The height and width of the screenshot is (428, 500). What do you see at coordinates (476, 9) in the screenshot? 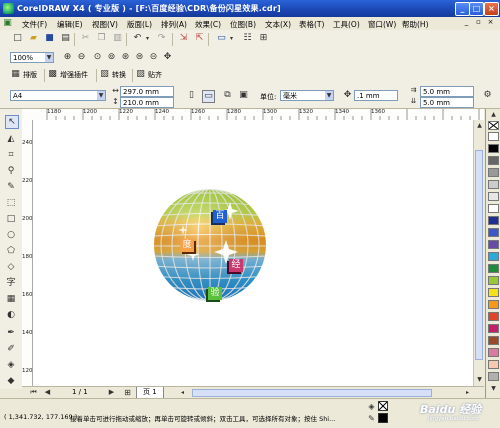
I see `maximize-button: □` at bounding box center [476, 9].